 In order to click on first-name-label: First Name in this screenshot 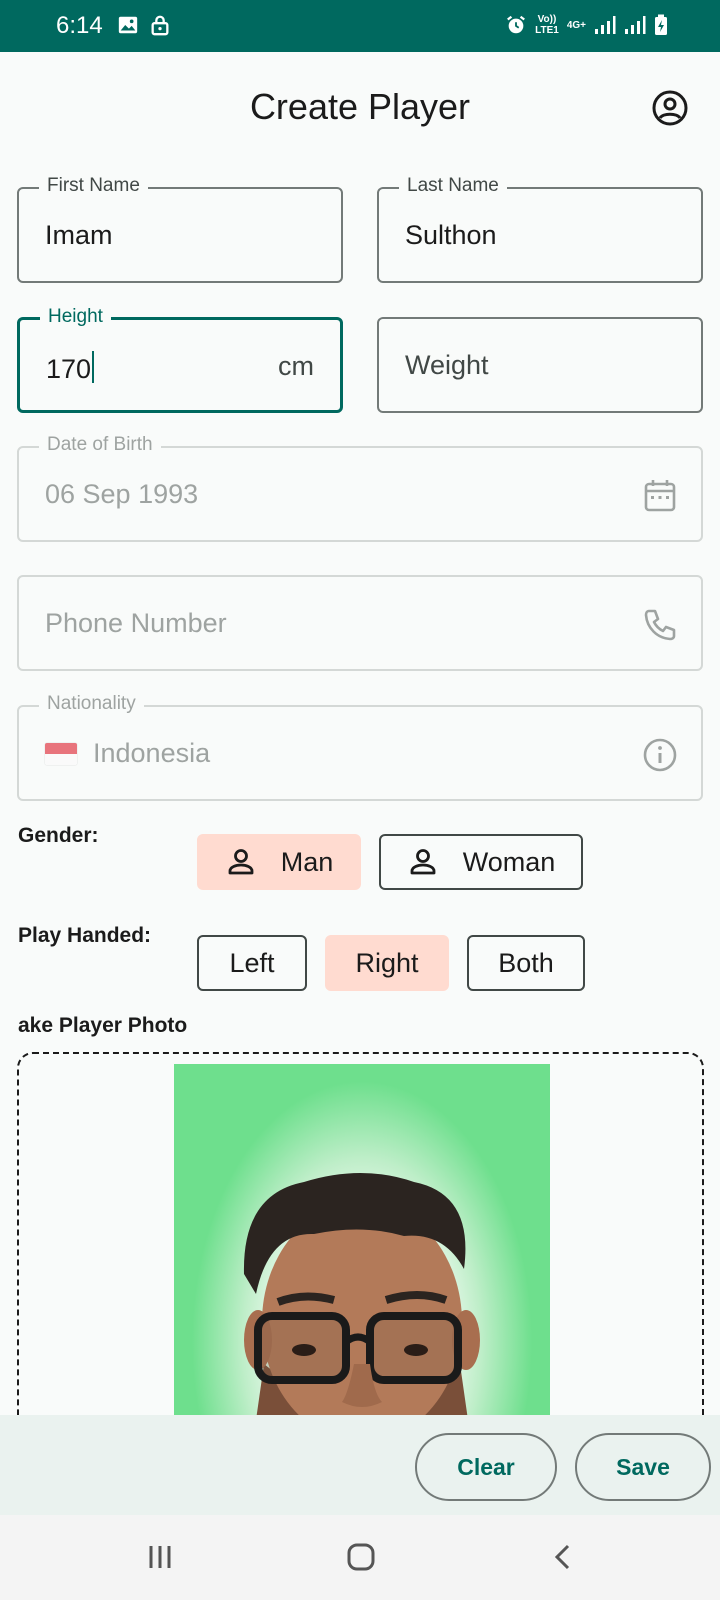, I will do `click(93, 186)`.